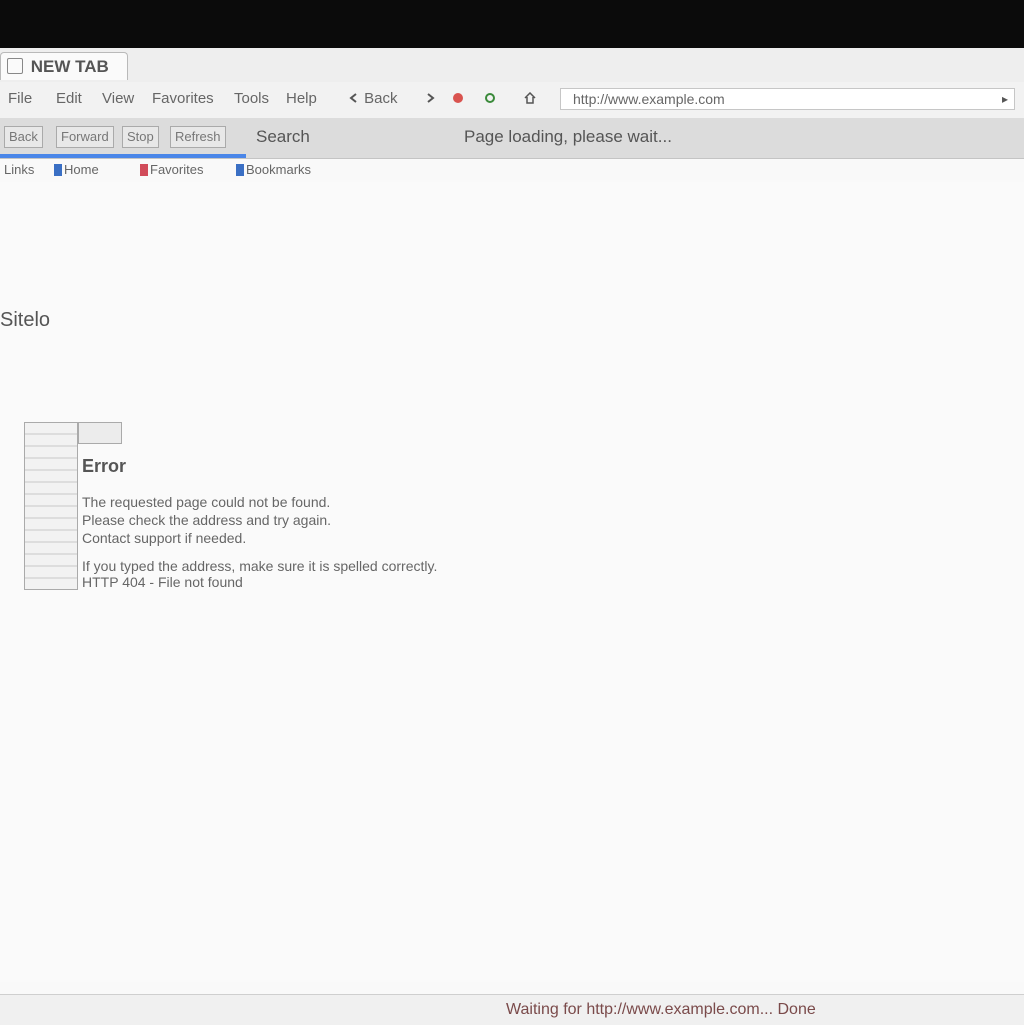 The width and height of the screenshot is (1024, 1025). What do you see at coordinates (19, 169) in the screenshot?
I see `bookmark-links: Links` at bounding box center [19, 169].